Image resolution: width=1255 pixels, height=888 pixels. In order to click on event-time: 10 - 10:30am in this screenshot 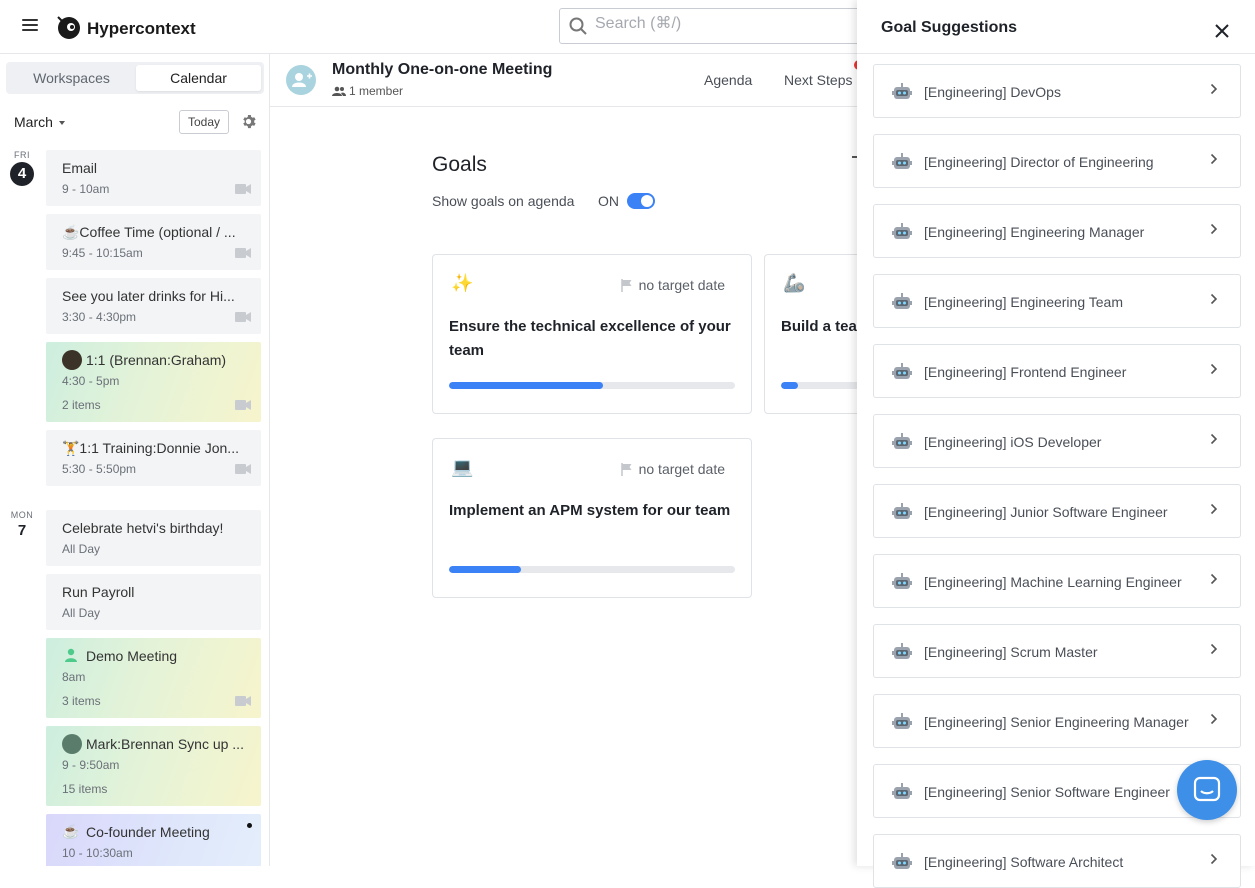, I will do `click(97, 853)`.